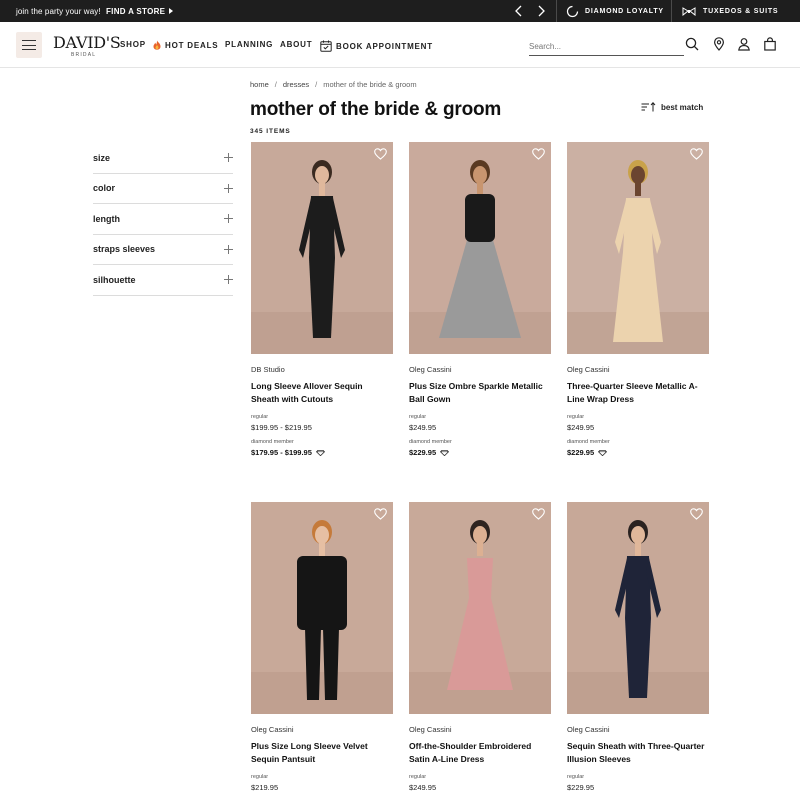 The width and height of the screenshot is (800, 800). I want to click on nav-planning-label: PLANNING, so click(249, 44).